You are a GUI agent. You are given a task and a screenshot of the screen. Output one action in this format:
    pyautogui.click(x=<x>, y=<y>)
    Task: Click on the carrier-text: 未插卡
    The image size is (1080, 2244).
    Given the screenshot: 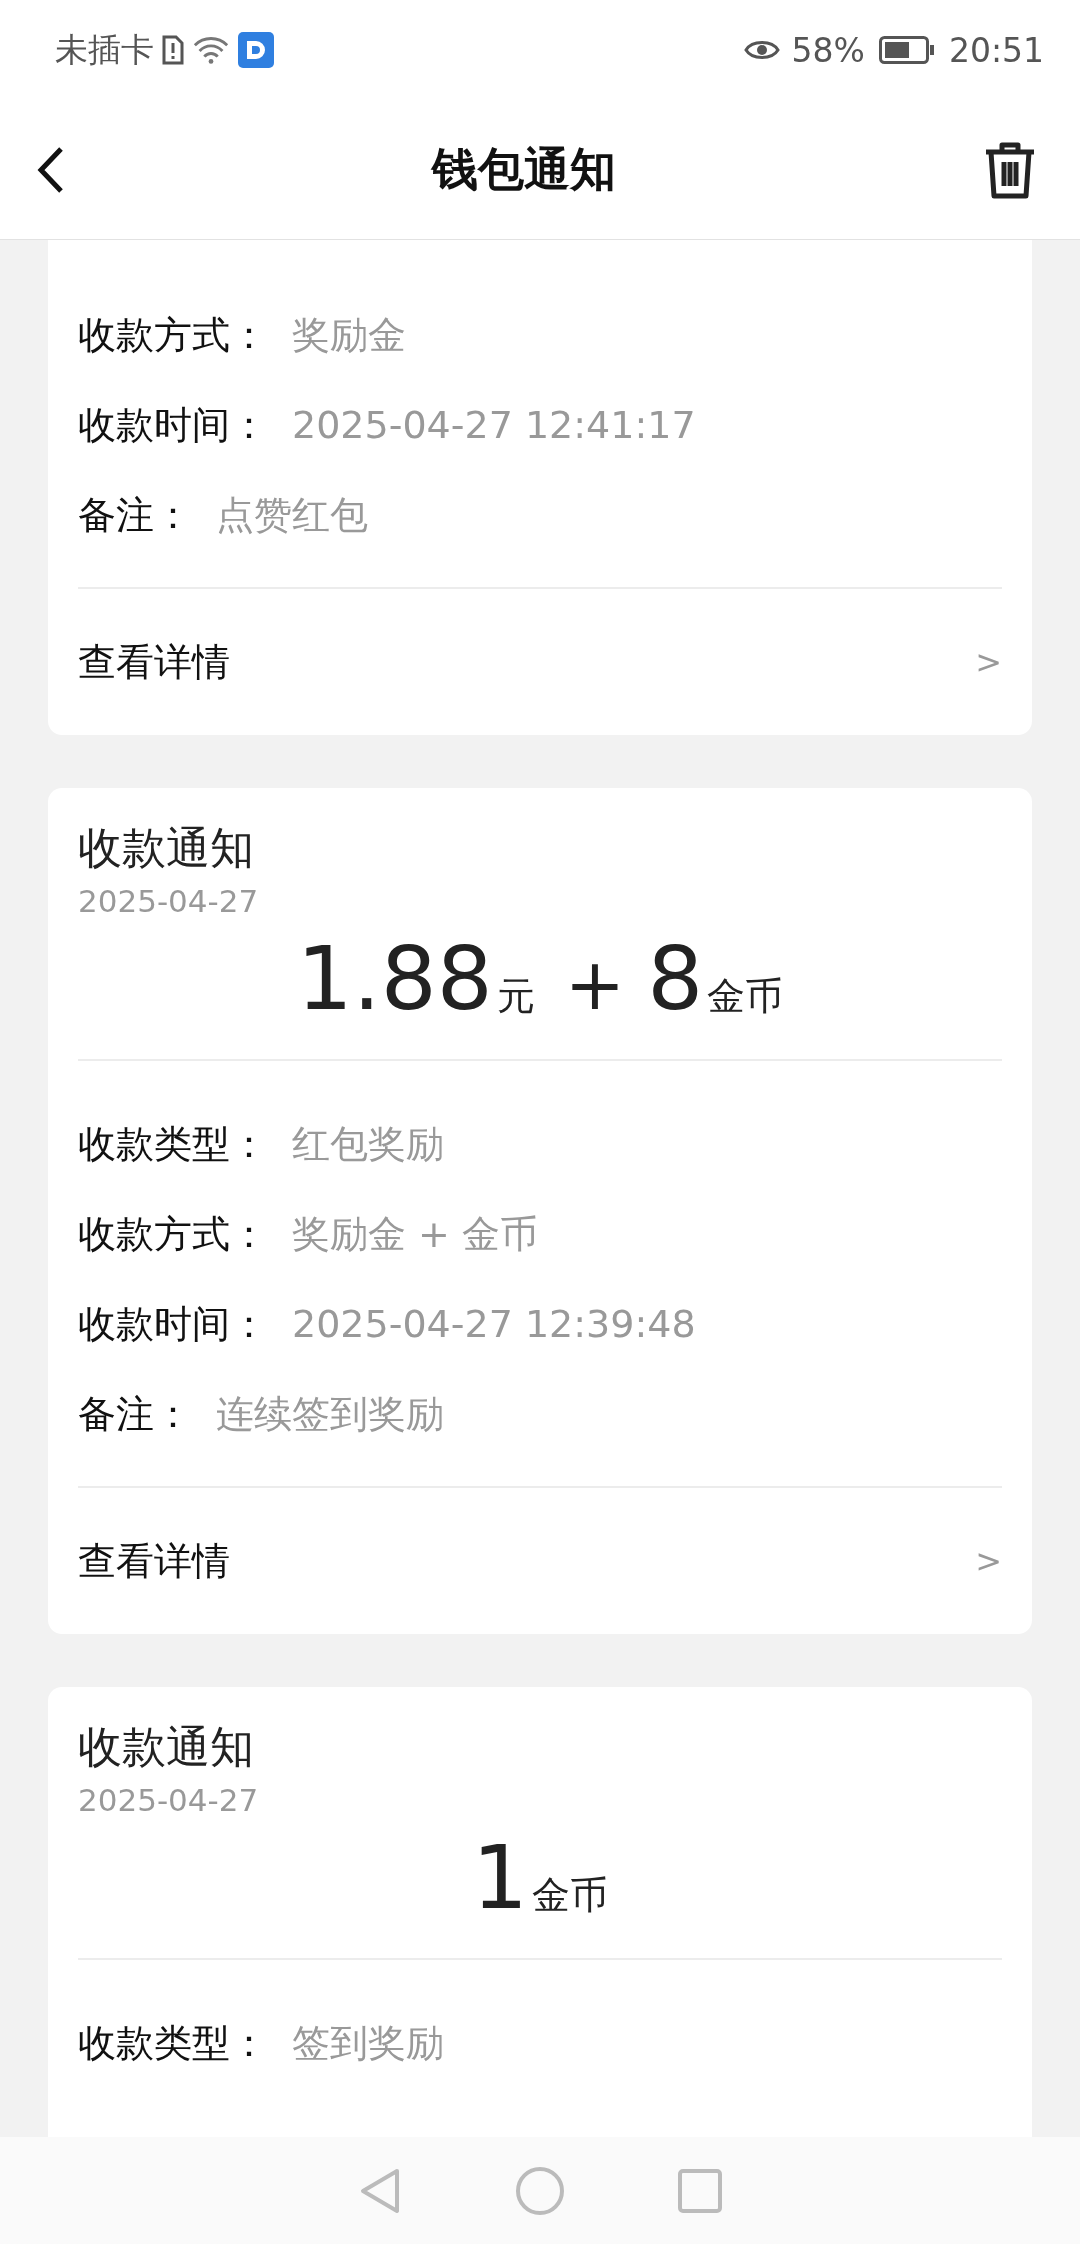 What is the action you would take?
    pyautogui.click(x=104, y=49)
    